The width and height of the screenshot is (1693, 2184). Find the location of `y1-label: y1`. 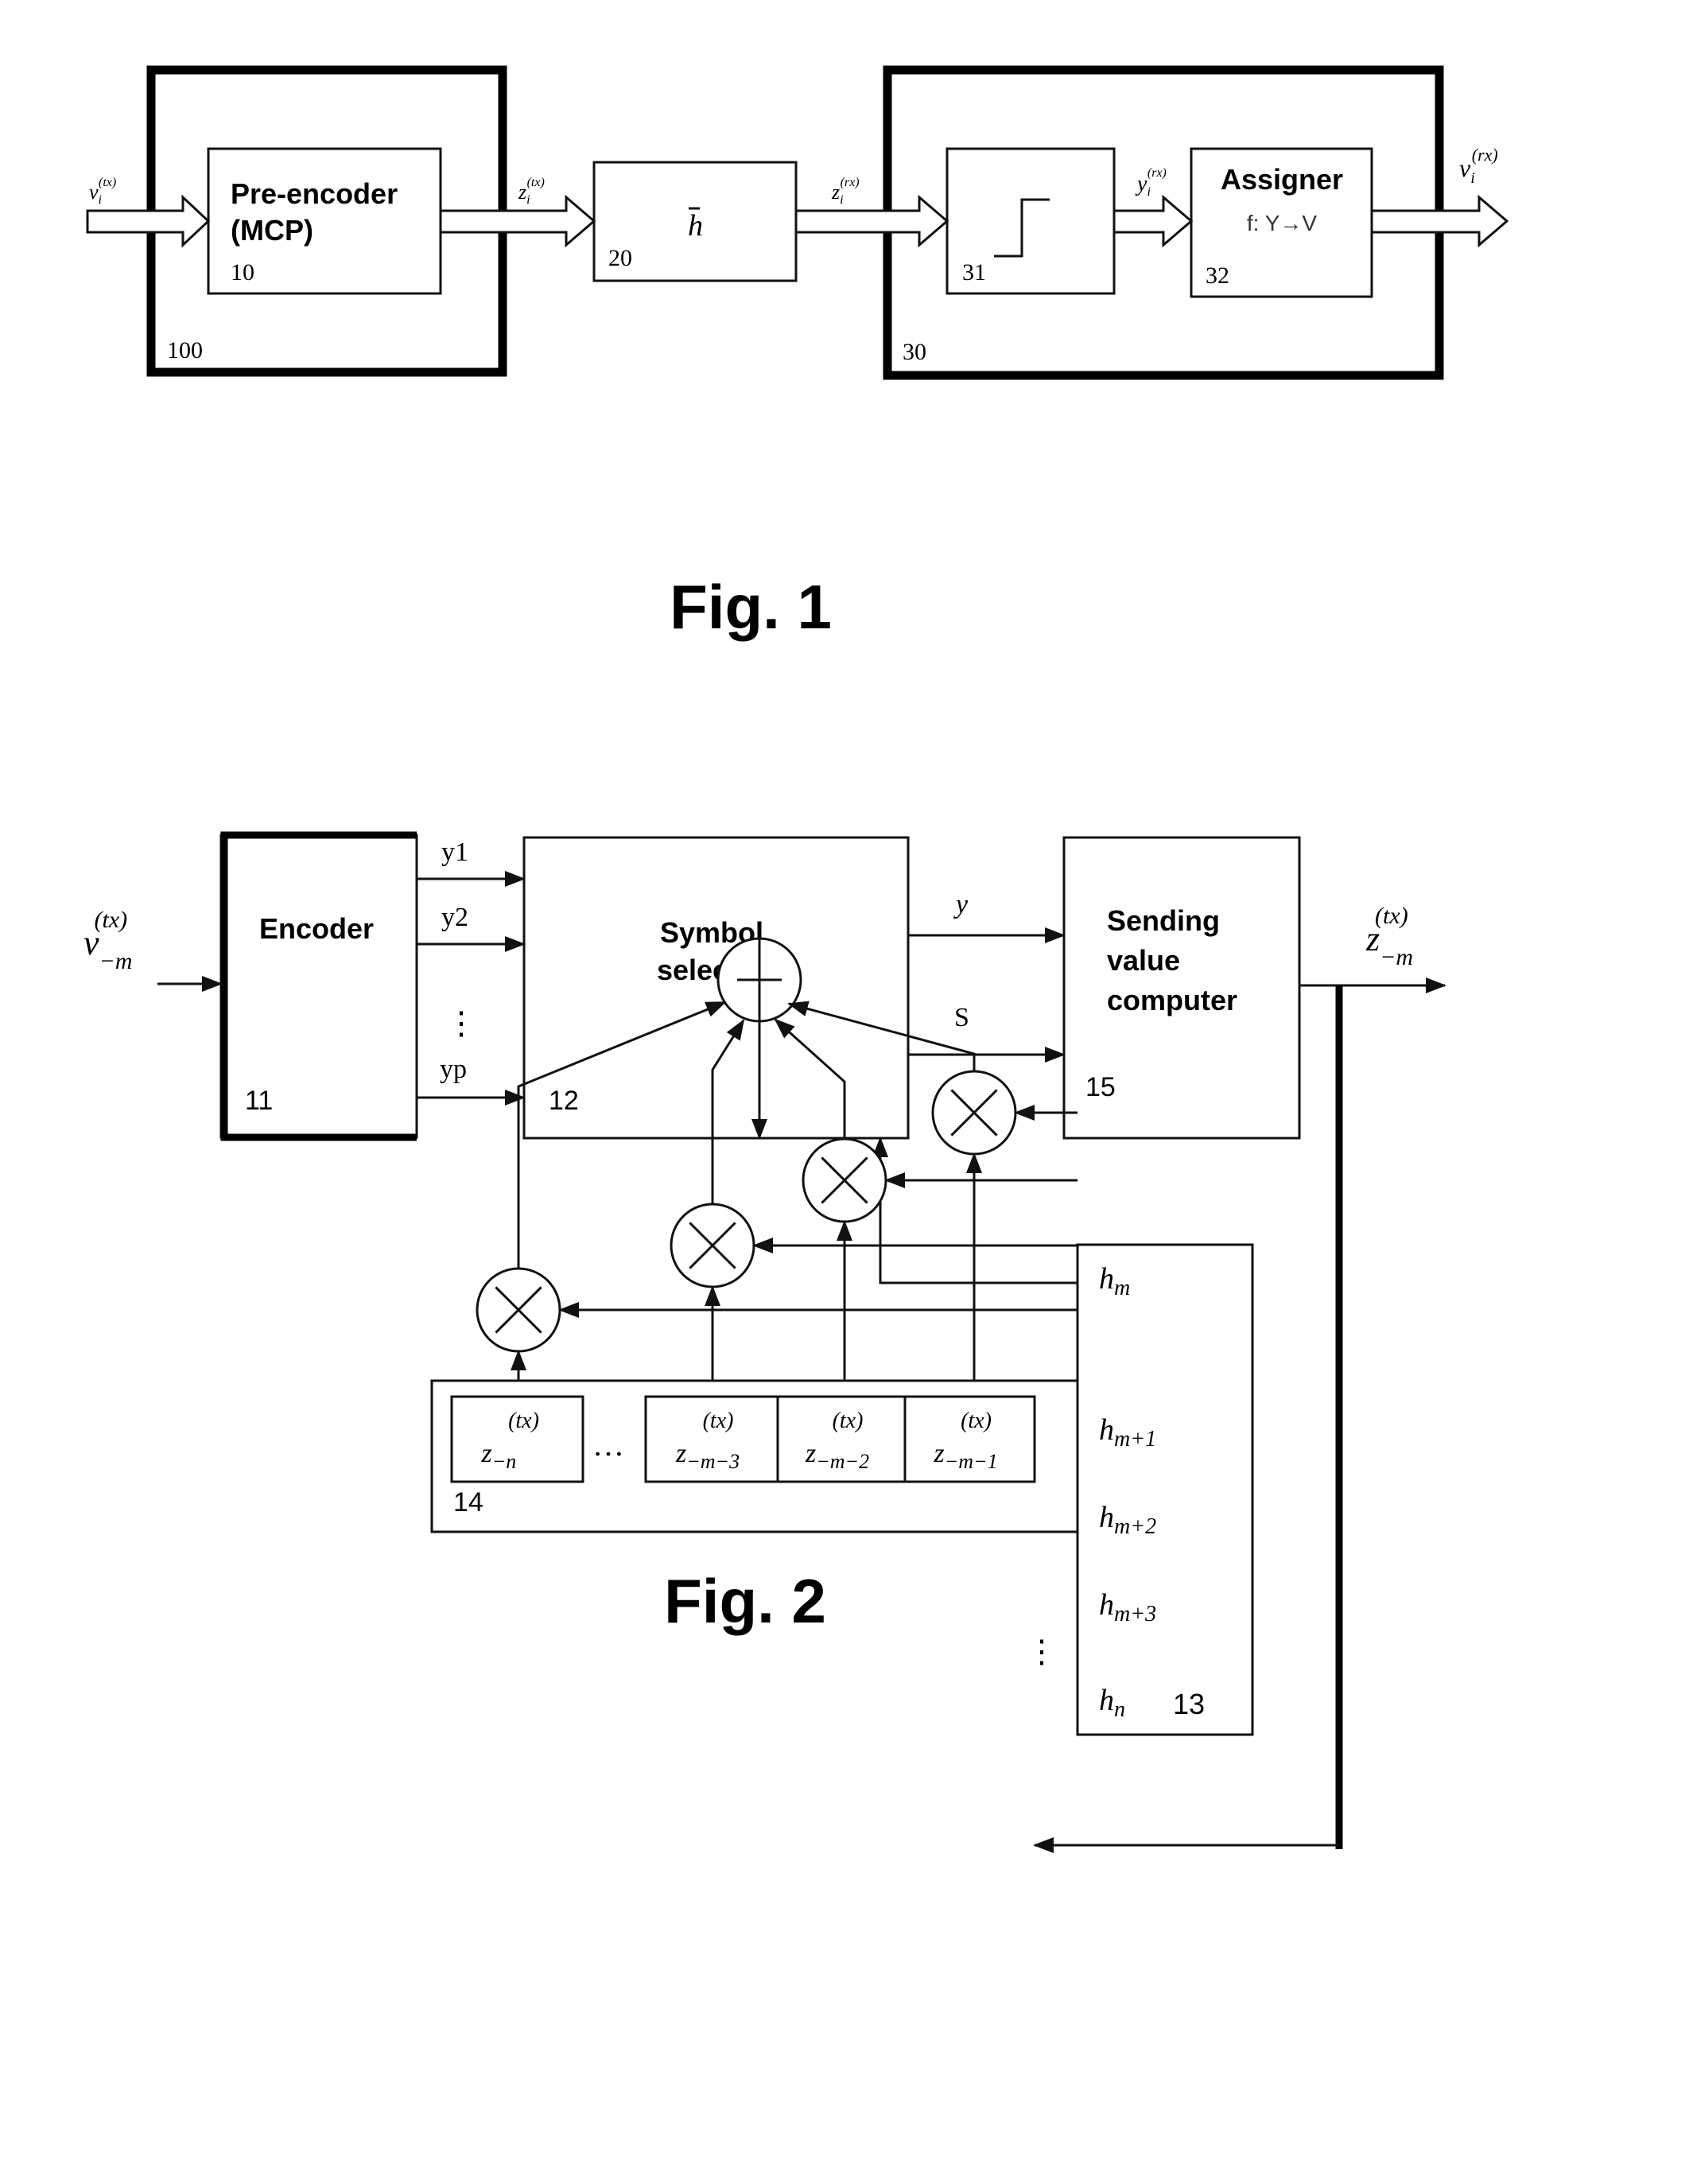

y1-label: y1 is located at coordinates (454, 852).